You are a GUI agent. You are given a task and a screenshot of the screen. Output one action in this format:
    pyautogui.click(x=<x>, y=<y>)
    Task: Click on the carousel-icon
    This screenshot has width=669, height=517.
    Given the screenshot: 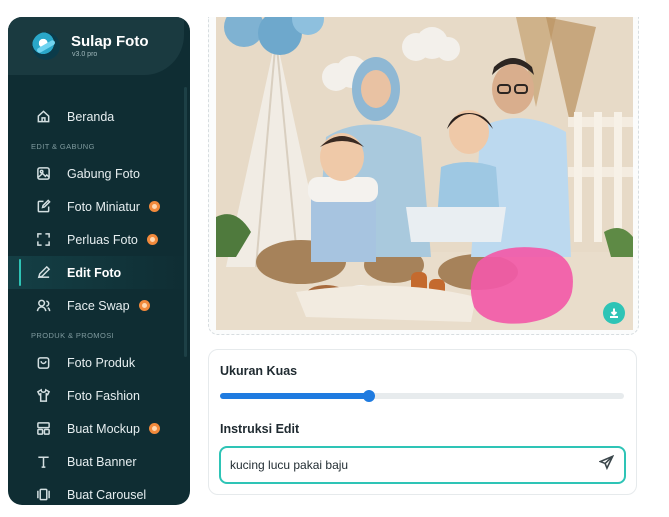 What is the action you would take?
    pyautogui.click(x=43, y=495)
    